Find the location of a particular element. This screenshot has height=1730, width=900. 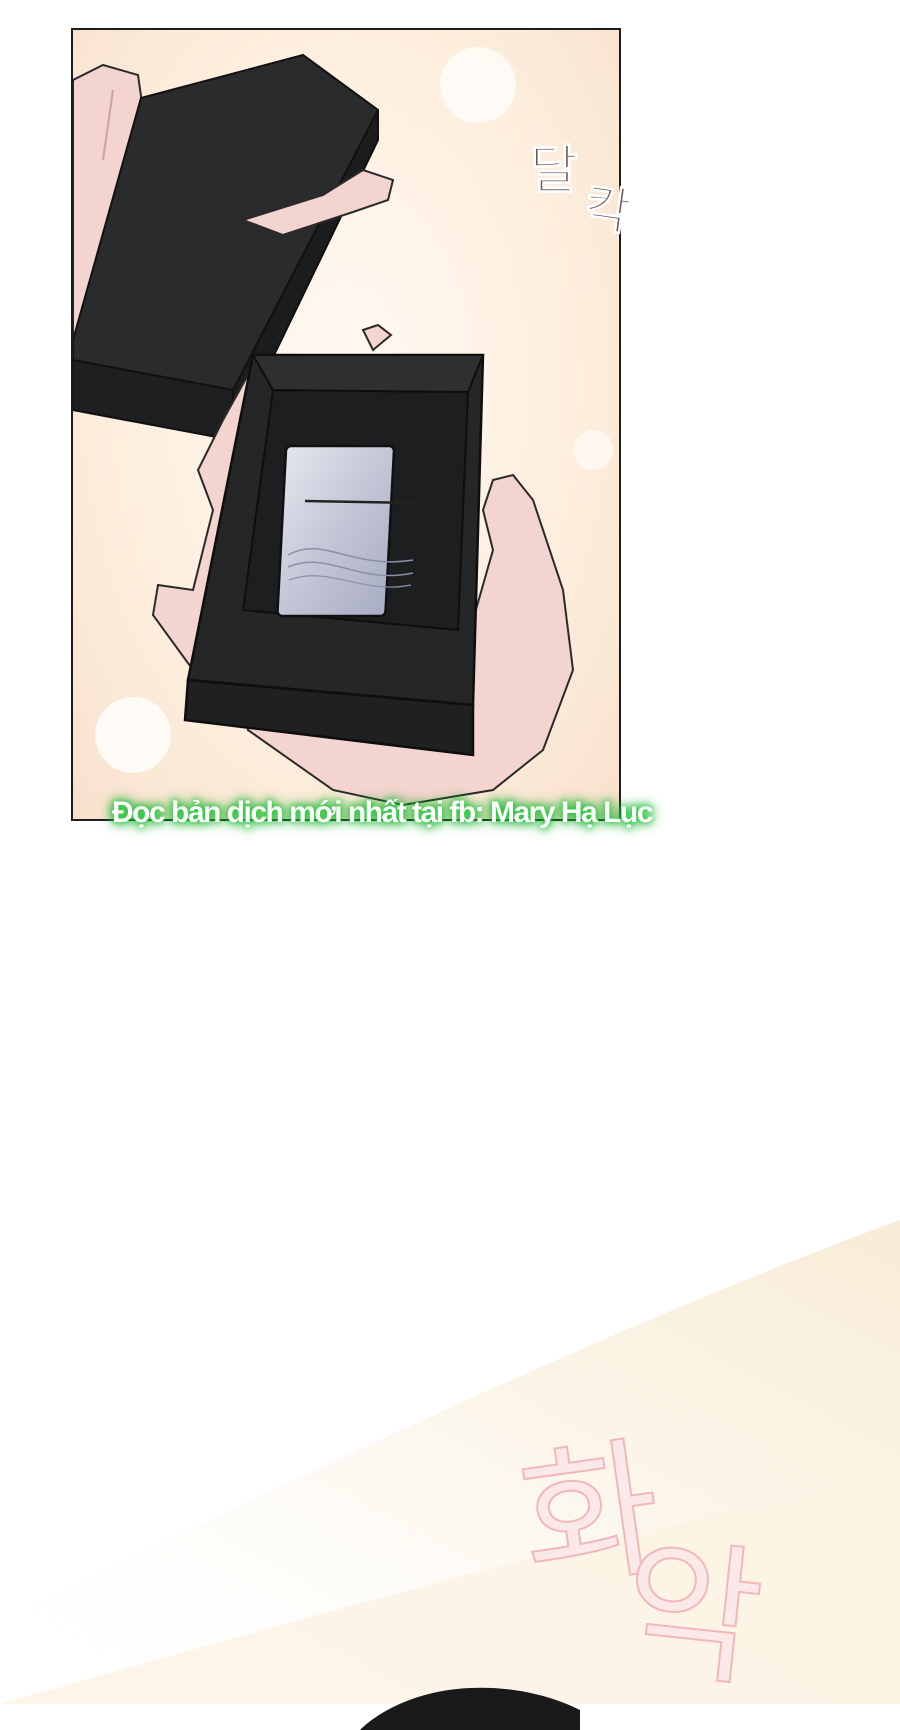

sound-effect-bottom: 화 악 is located at coordinates (674, 1552).